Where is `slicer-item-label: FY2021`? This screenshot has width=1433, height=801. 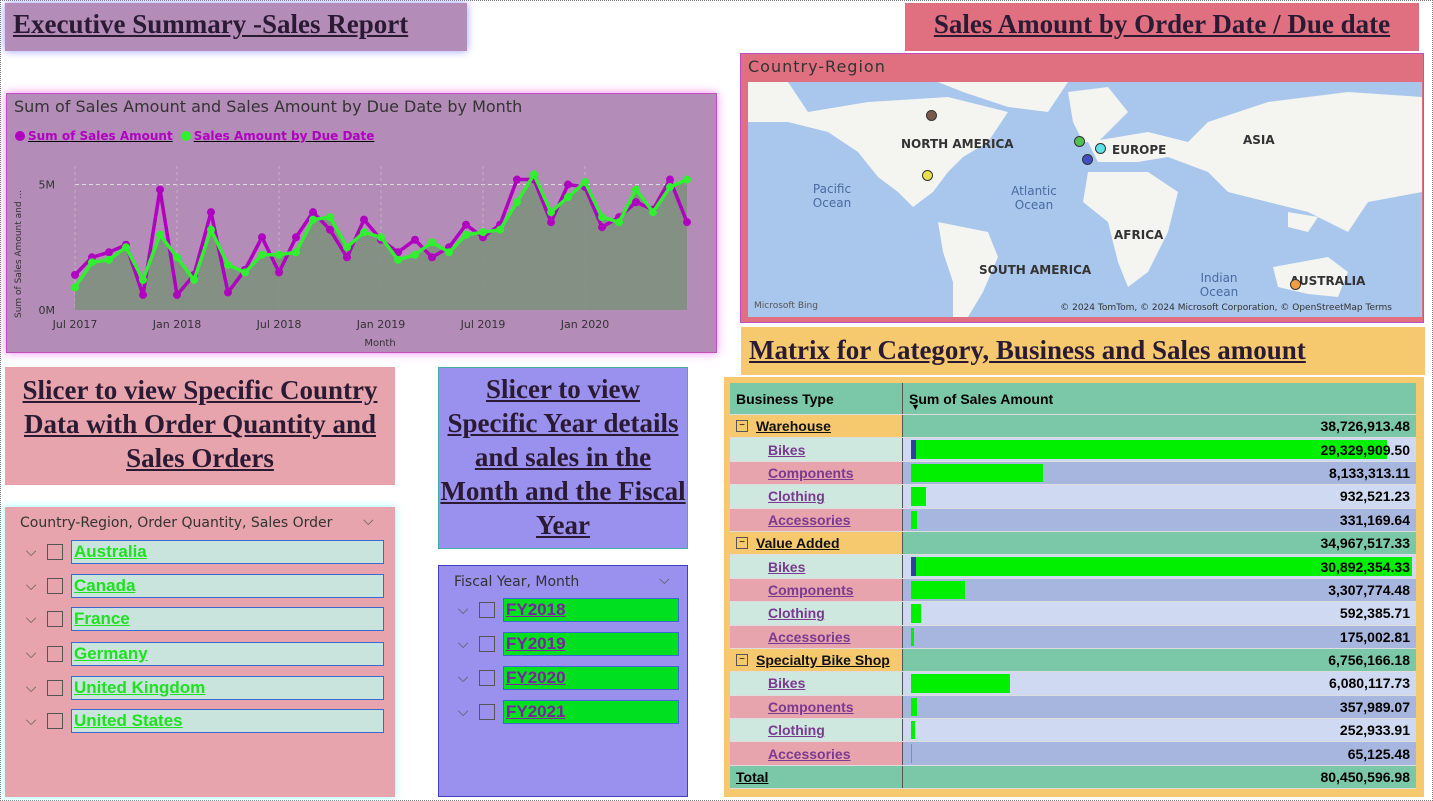 slicer-item-label: FY2021 is located at coordinates (591, 712).